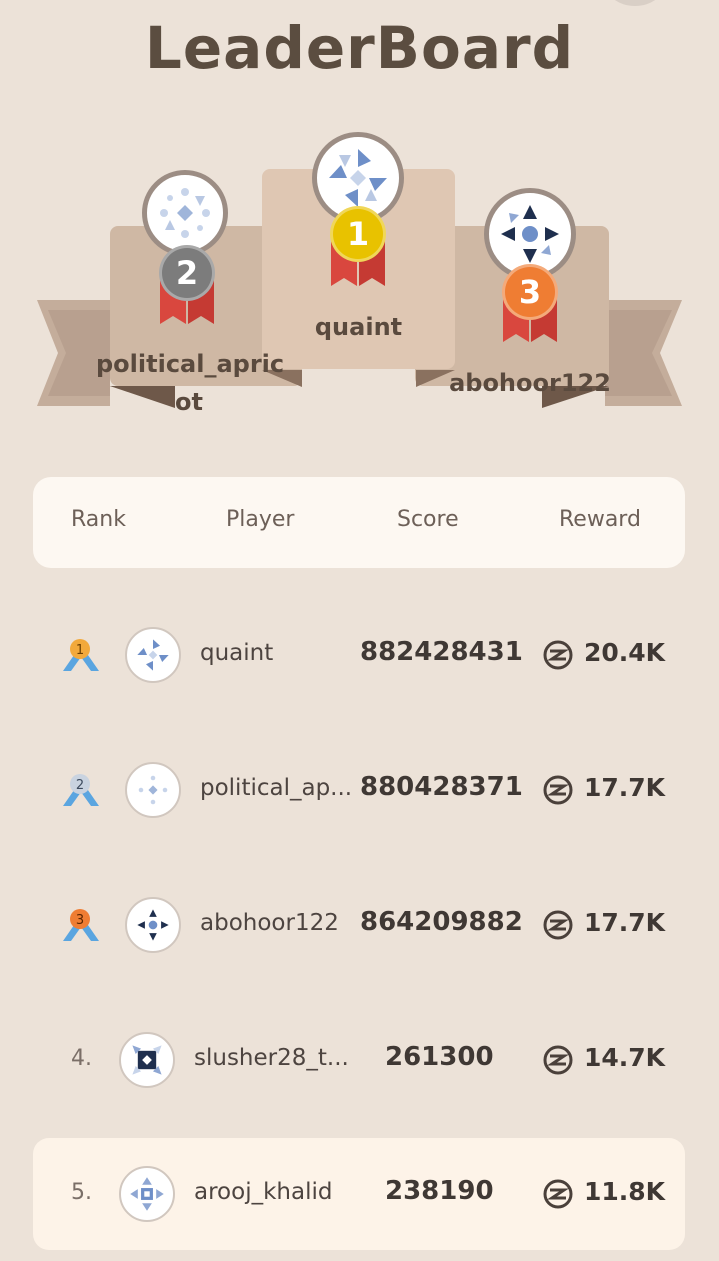 The height and width of the screenshot is (1261, 719). I want to click on second-place-medal: 2, so click(187, 273).